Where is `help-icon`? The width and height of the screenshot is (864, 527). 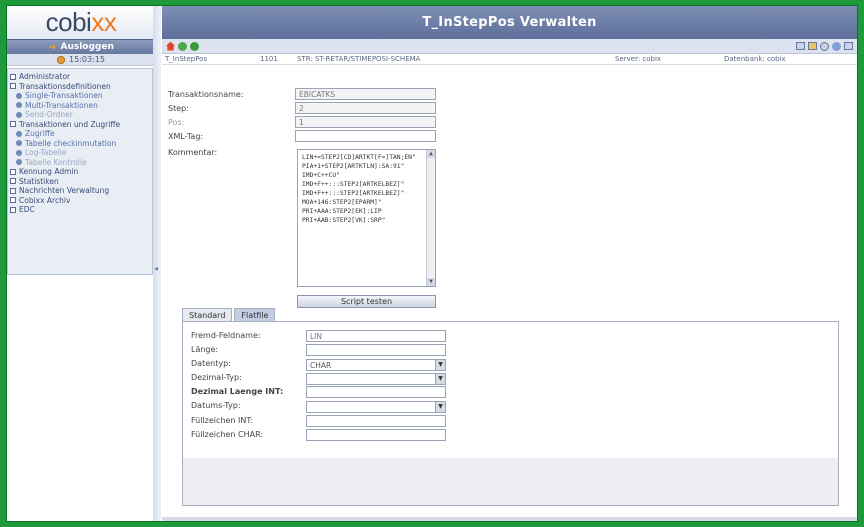 help-icon is located at coordinates (836, 46).